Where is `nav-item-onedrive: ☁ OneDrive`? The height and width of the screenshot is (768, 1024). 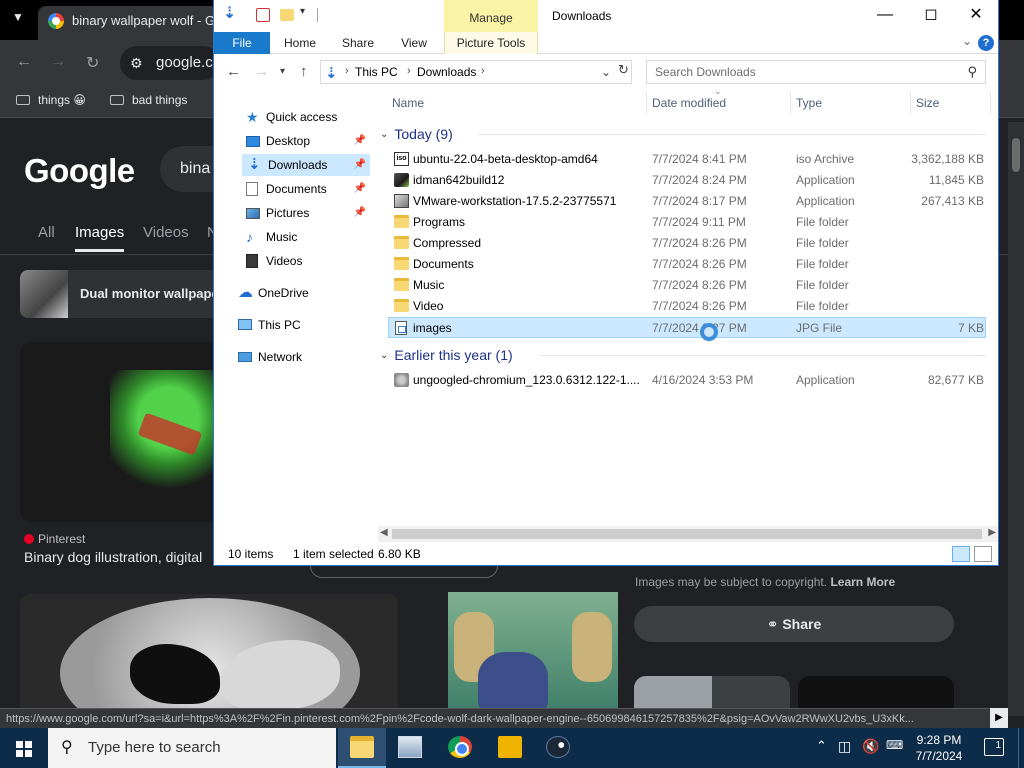 nav-item-onedrive: ☁ OneDrive is located at coordinates (297, 293).